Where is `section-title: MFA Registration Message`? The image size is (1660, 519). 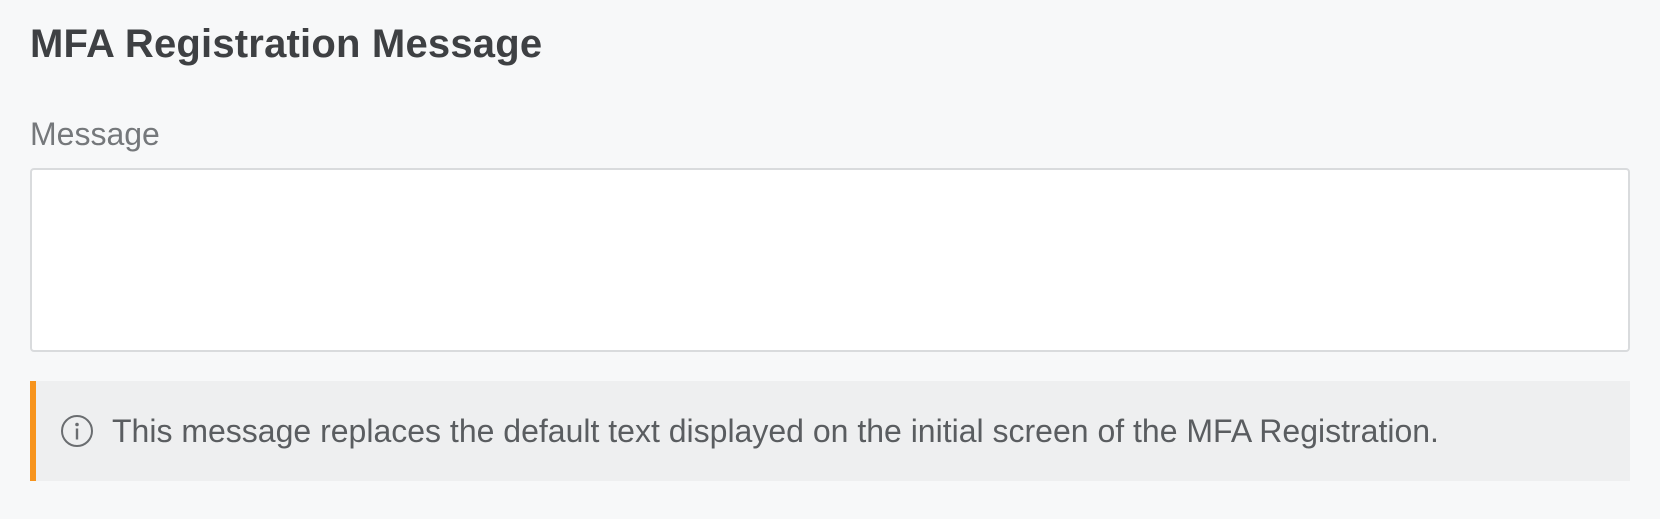 section-title: MFA Registration Message is located at coordinates (286, 44).